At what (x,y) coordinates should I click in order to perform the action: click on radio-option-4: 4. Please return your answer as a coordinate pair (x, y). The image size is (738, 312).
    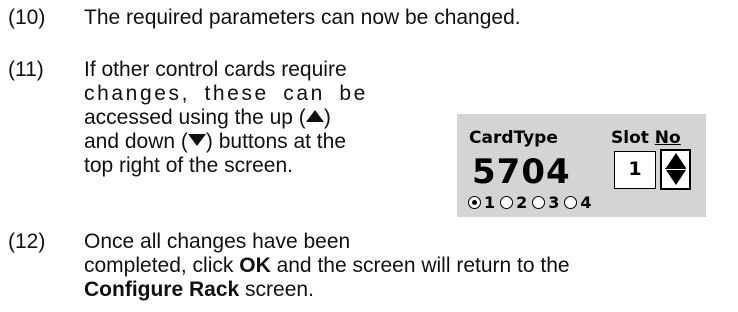
    Looking at the image, I should click on (578, 202).